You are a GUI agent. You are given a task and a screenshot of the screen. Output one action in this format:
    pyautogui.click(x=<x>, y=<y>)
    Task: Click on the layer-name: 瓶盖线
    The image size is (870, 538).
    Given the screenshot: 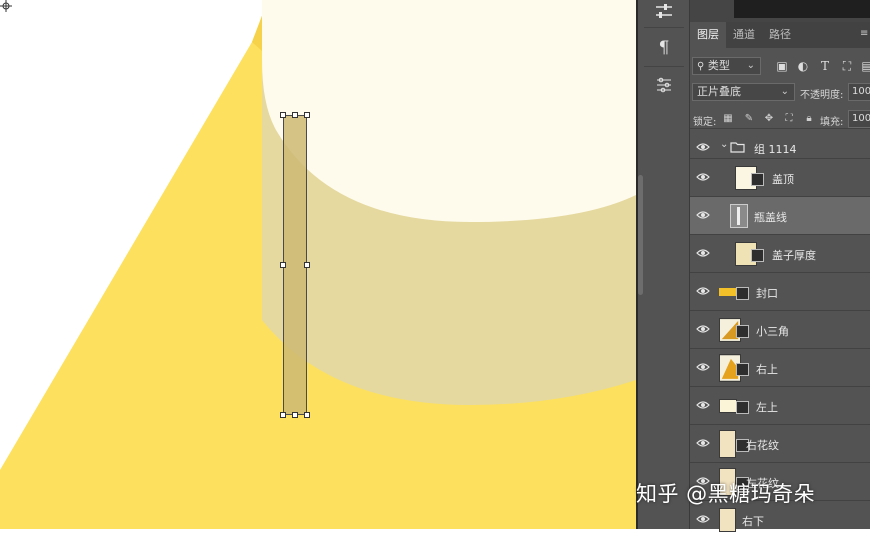 What is the action you would take?
    pyautogui.click(x=770, y=217)
    